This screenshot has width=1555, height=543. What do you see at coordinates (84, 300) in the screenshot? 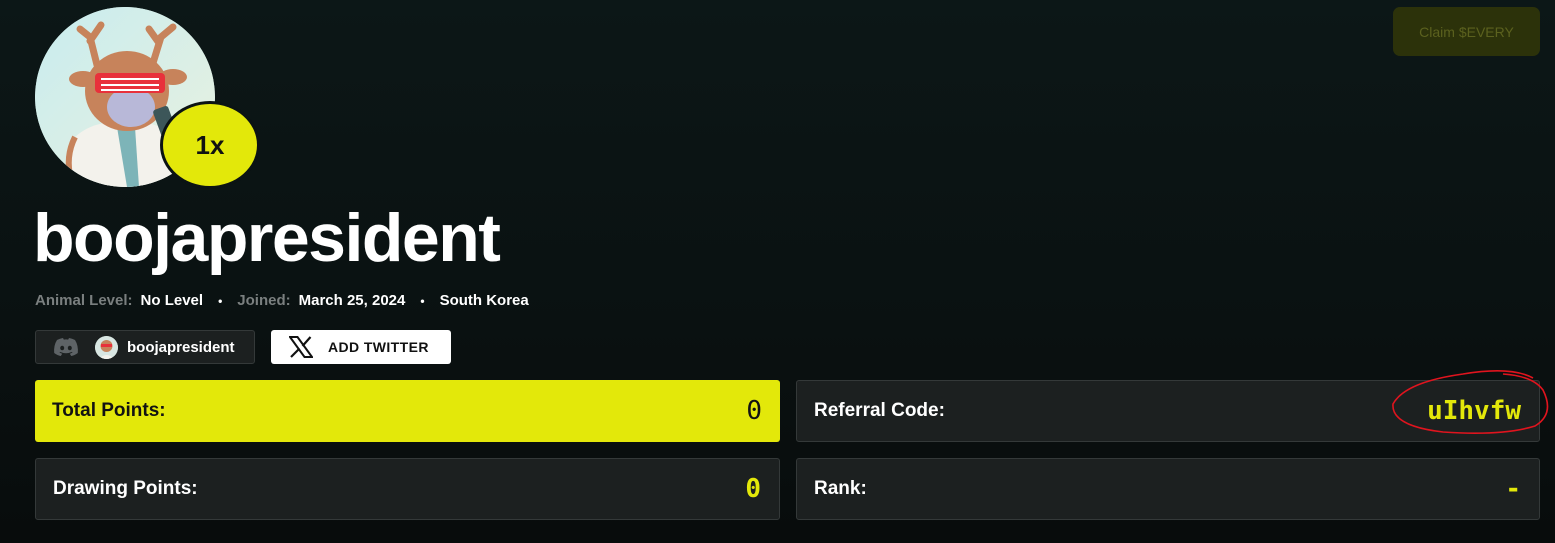
I see `animal-level-label: Animal Level:` at bounding box center [84, 300].